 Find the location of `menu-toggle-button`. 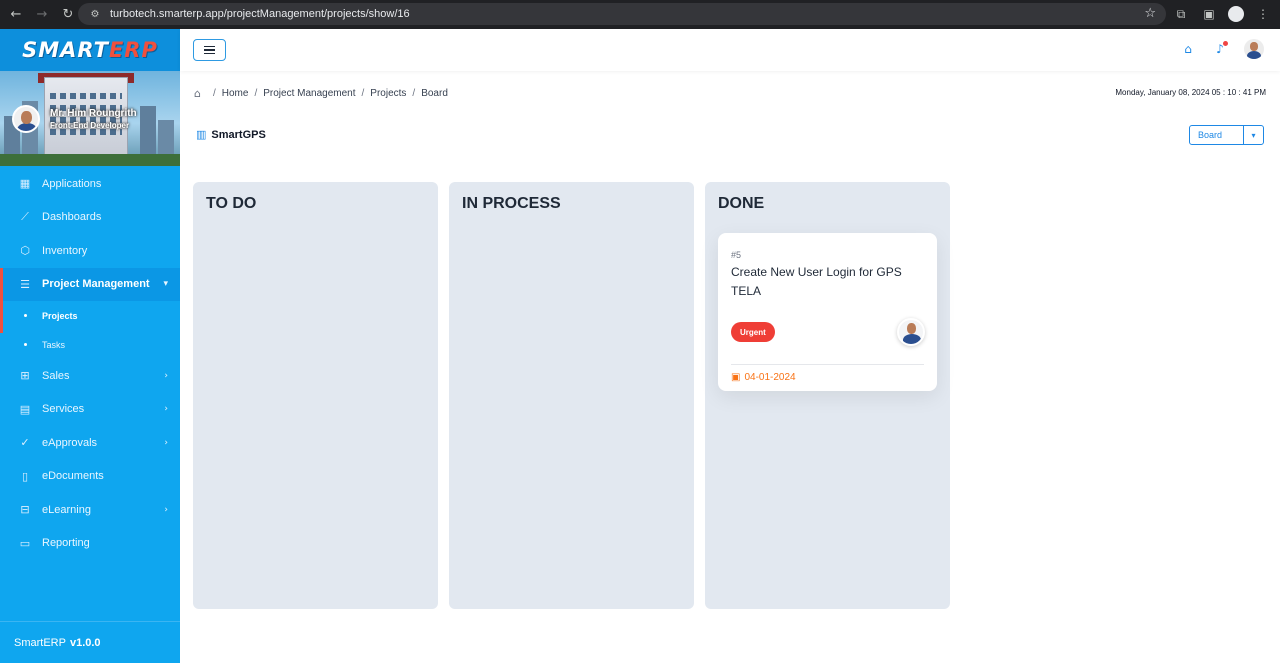

menu-toggle-button is located at coordinates (209, 50).